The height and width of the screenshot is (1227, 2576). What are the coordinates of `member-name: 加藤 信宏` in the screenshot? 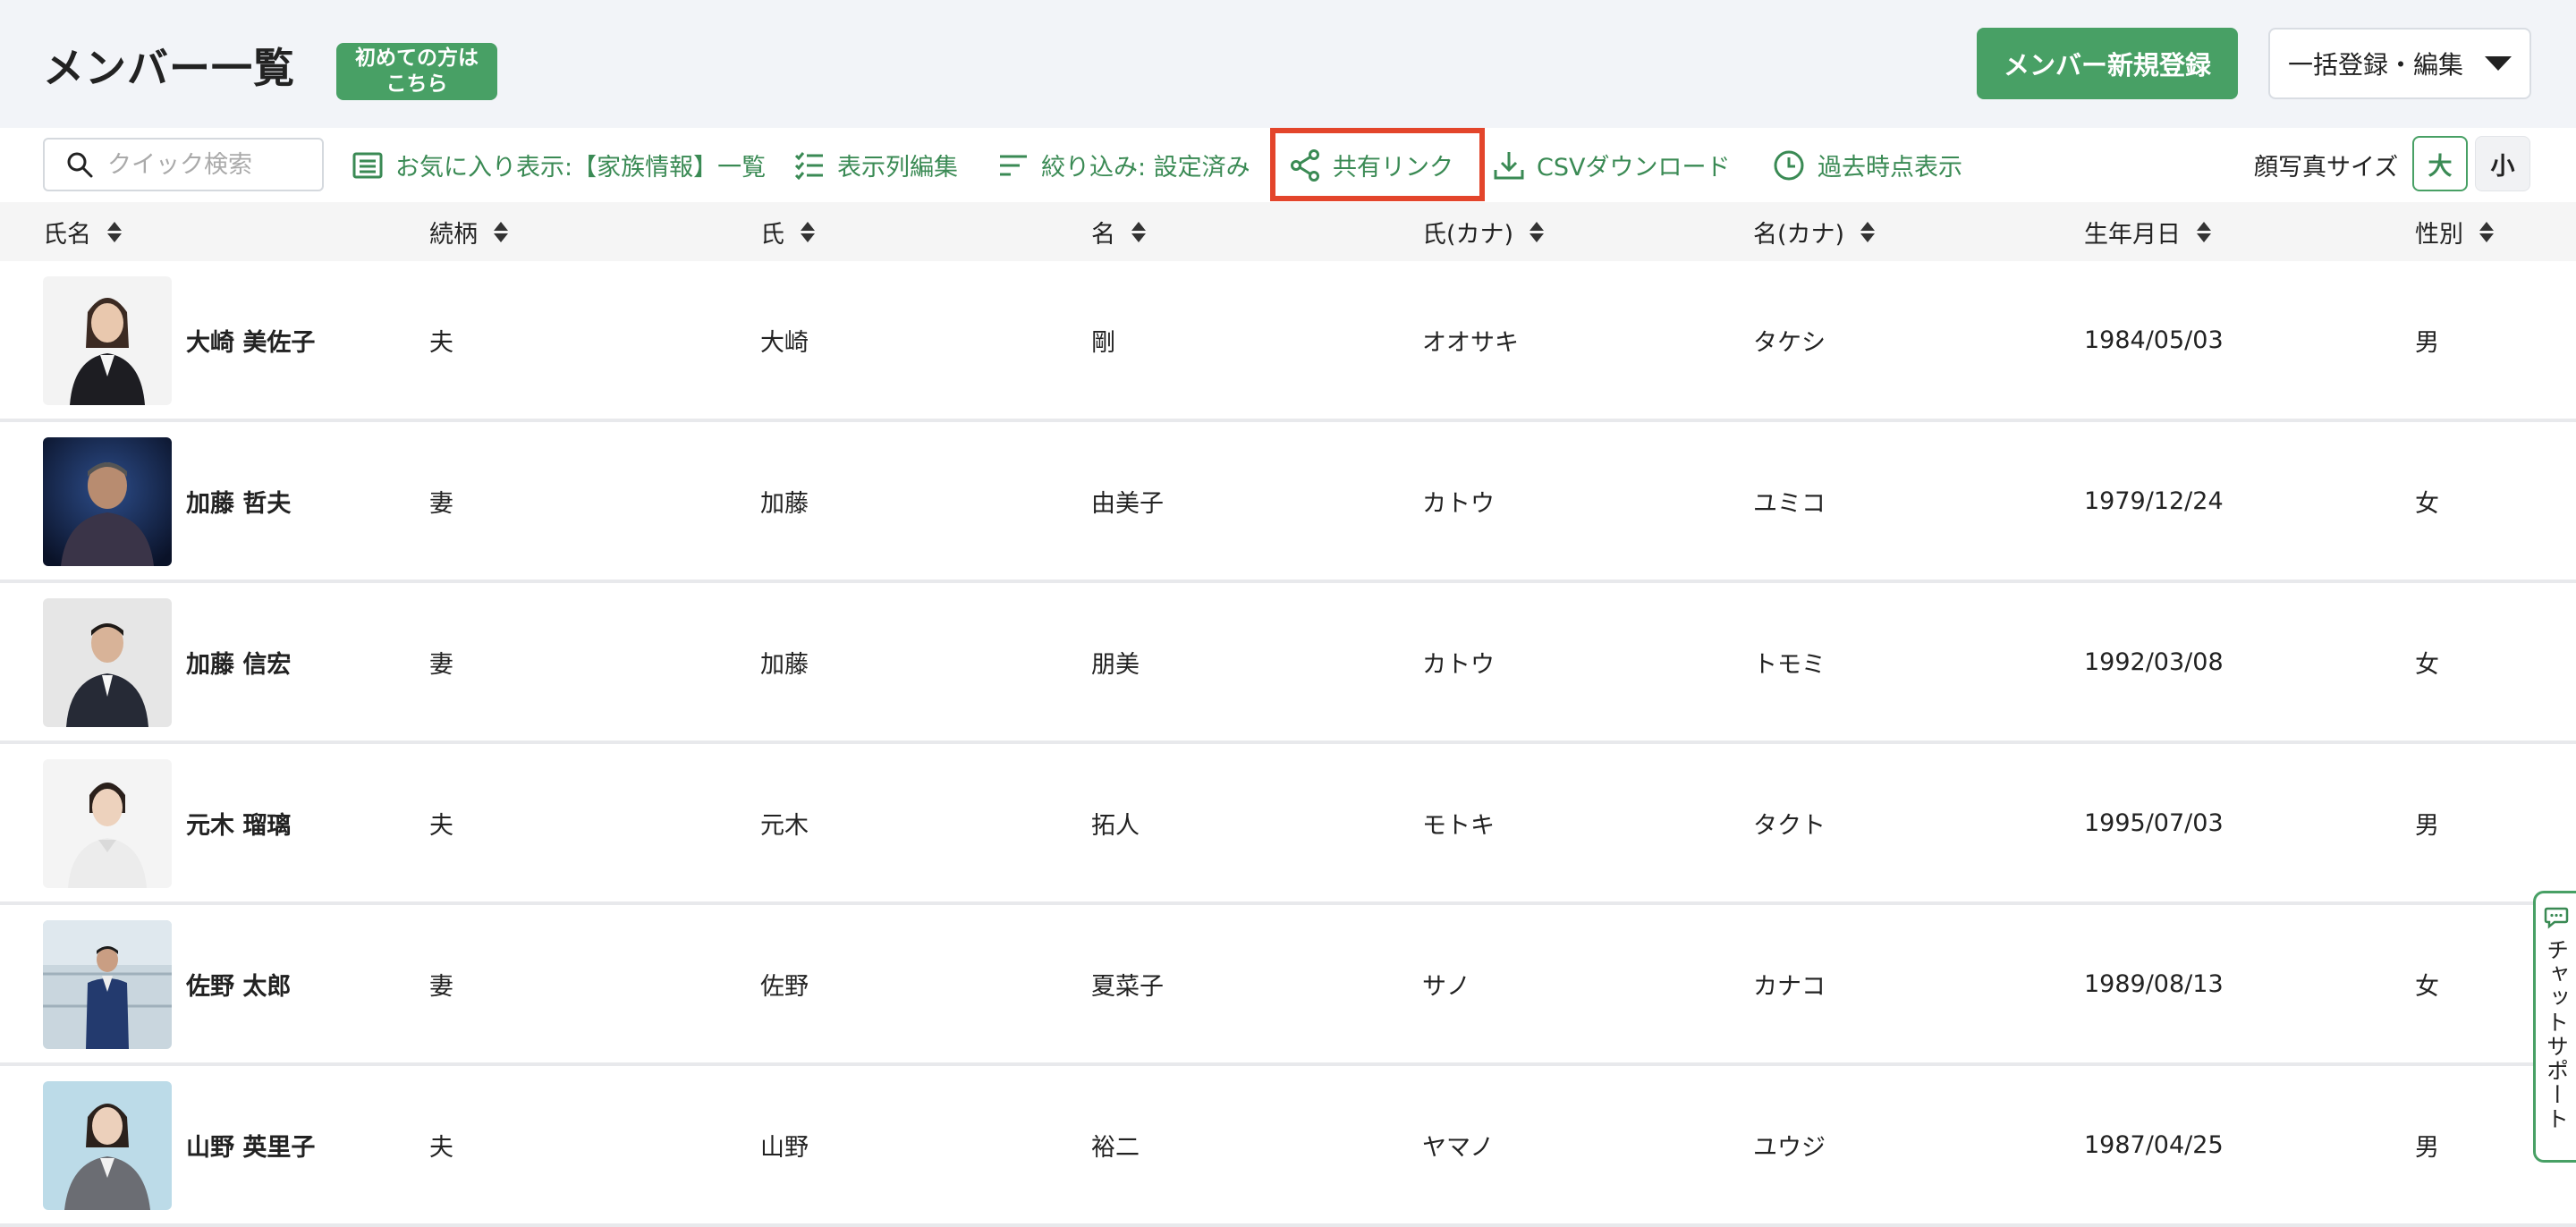 It's located at (238, 661).